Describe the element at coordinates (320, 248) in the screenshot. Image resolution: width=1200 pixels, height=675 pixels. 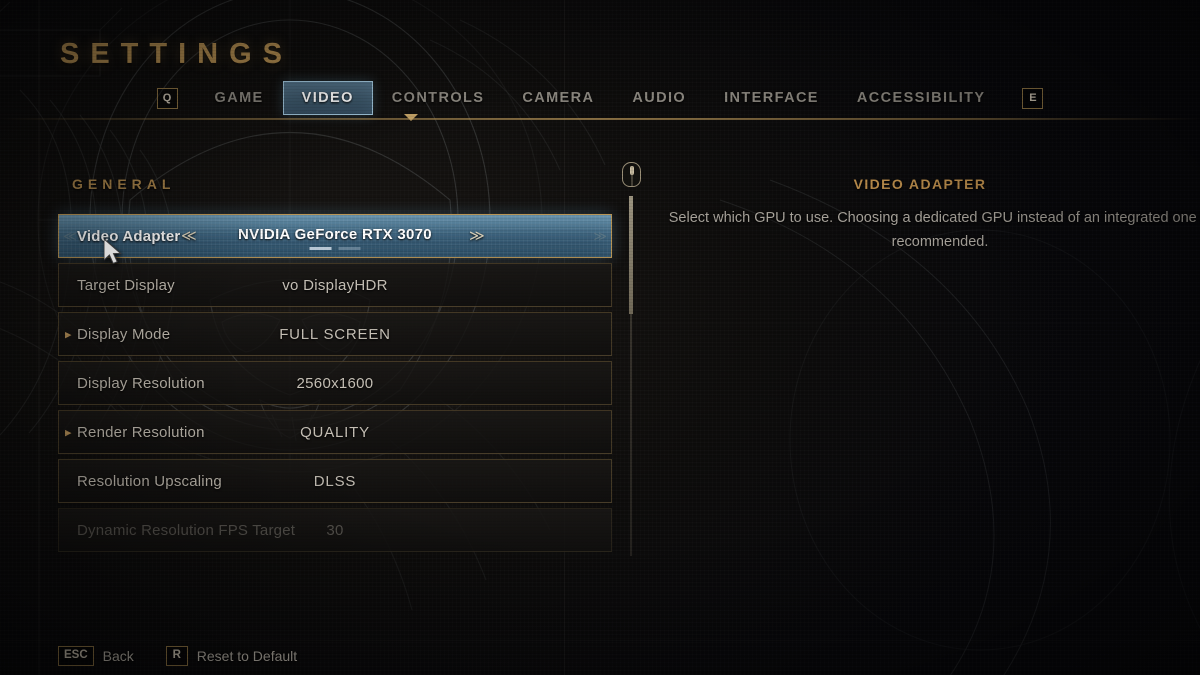
I see `page-dot-active` at that location.